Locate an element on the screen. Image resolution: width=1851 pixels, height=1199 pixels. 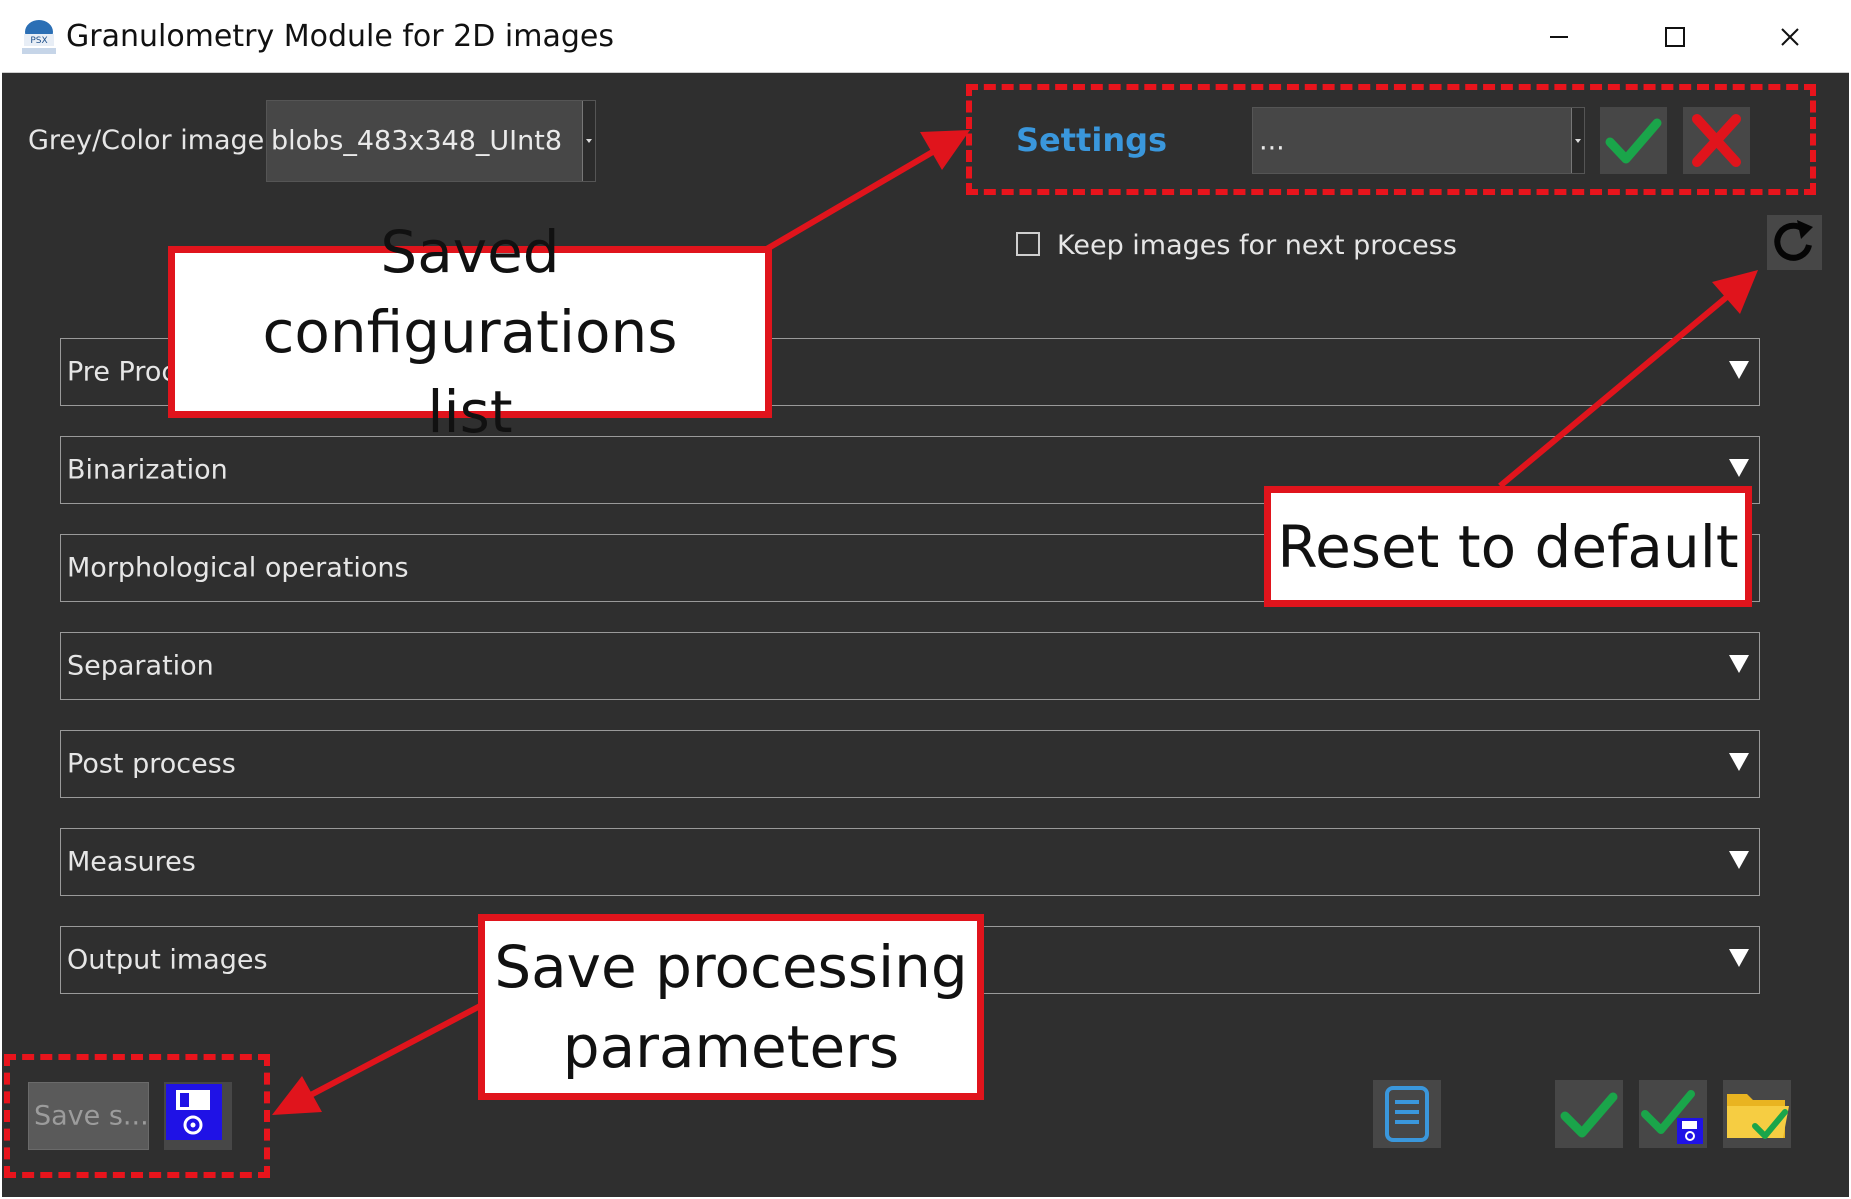
folder-check-icon is located at coordinates (1758, 1116).